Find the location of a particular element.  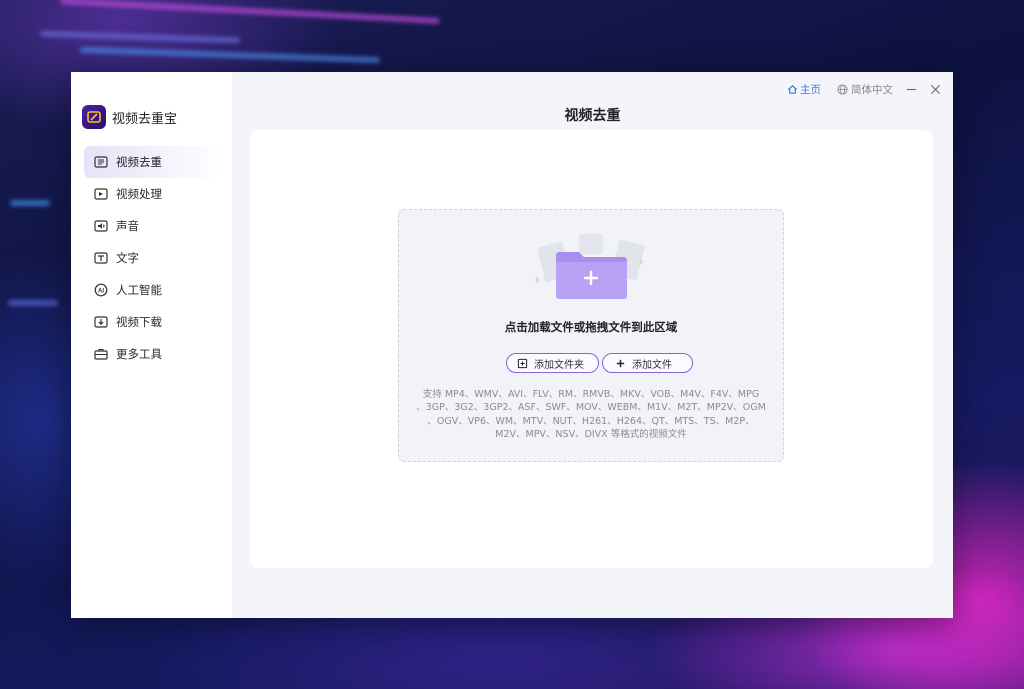

sidebar-item-video-process: 视频处理 is located at coordinates (154, 194).